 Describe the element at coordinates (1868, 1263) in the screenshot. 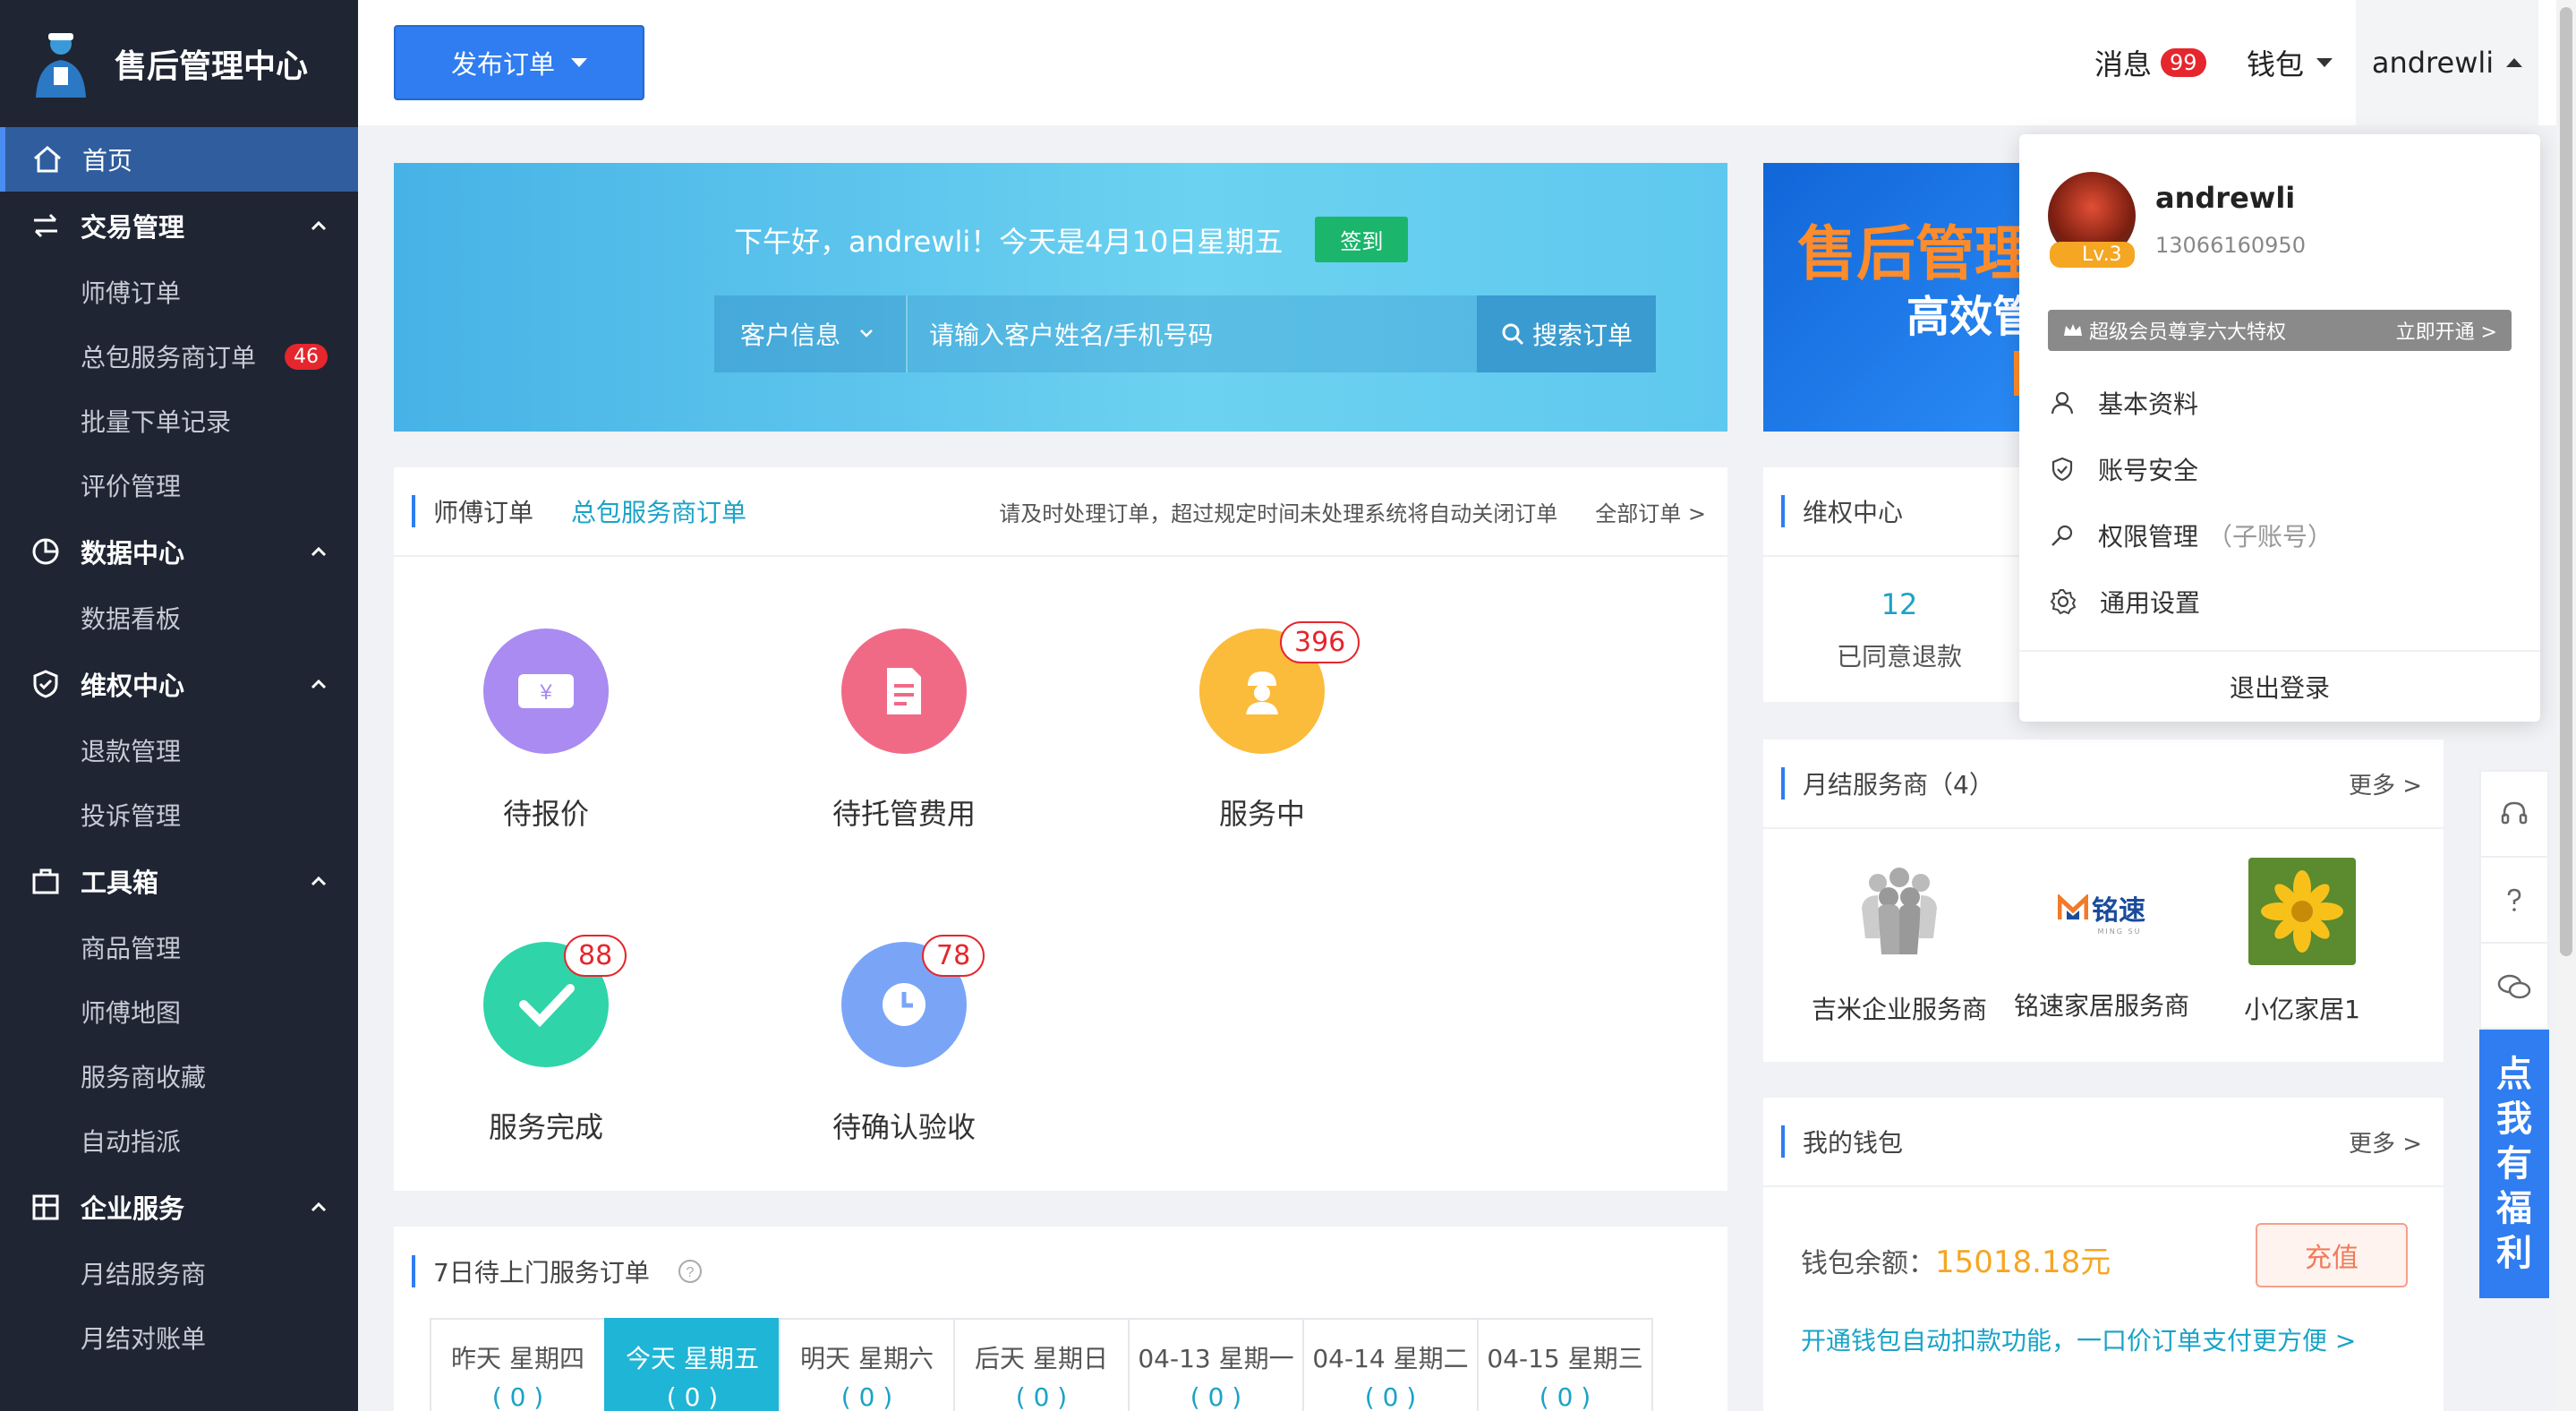

I see `balance-label: 钱包余额：` at that location.